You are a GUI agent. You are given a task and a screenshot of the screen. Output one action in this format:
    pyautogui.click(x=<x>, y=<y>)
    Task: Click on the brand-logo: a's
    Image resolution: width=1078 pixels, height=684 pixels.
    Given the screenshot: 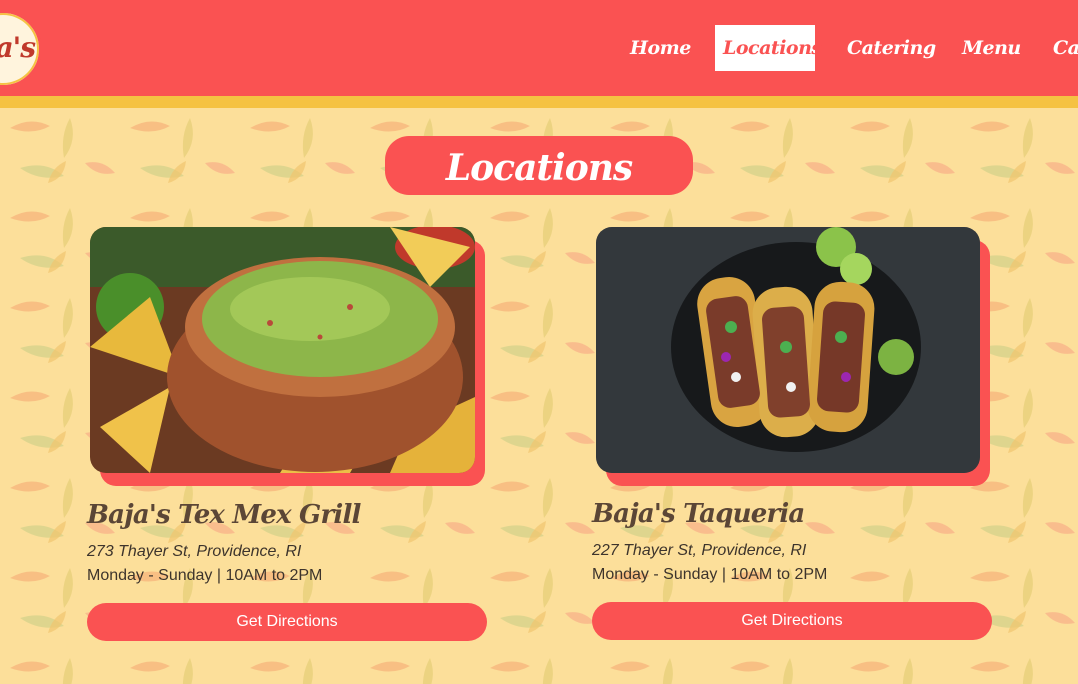 What is the action you would take?
    pyautogui.click(x=21, y=49)
    